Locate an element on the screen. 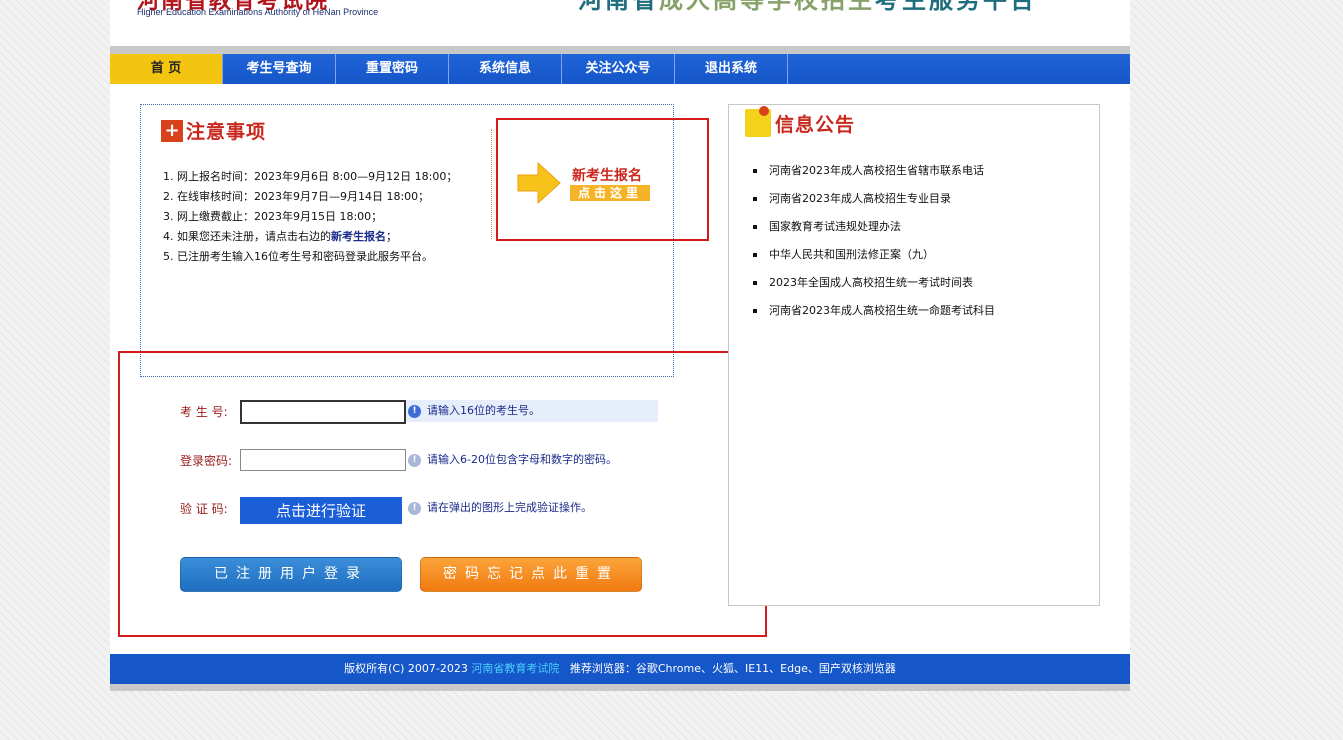  nav-follow-official-account: 关注公众号 is located at coordinates (618, 69).